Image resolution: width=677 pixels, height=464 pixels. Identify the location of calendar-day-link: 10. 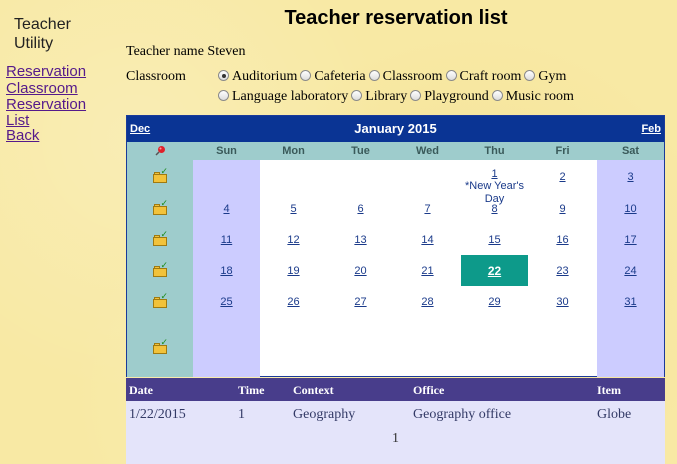
(630, 209).